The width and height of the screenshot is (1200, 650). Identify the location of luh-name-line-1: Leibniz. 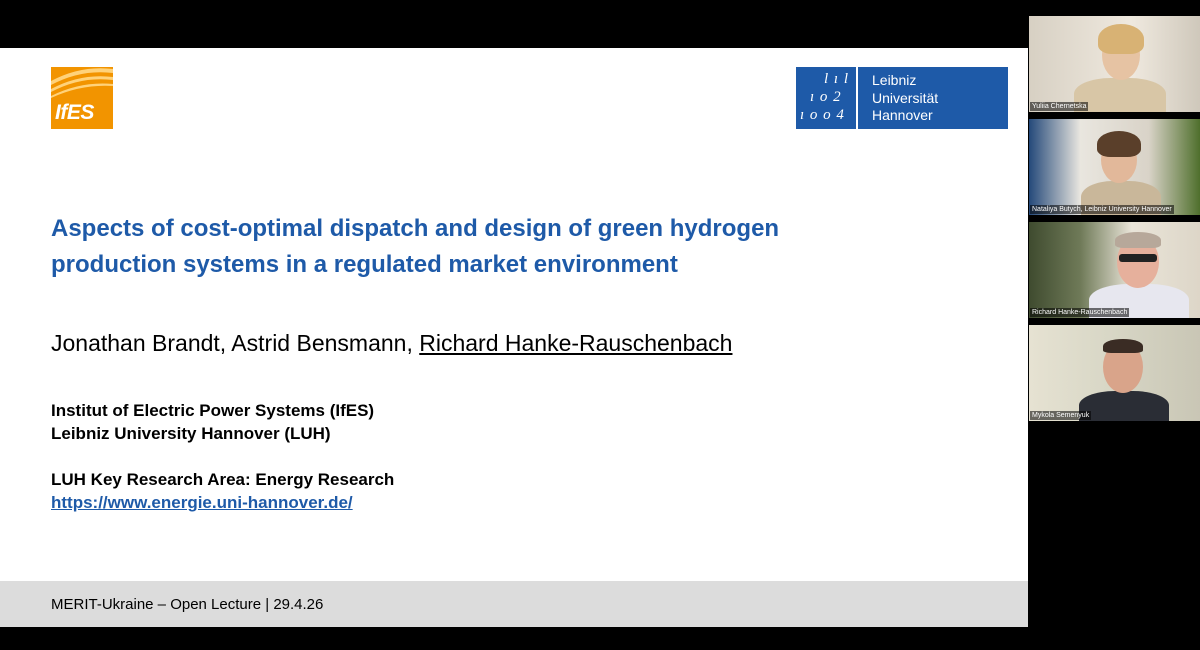
(894, 80).